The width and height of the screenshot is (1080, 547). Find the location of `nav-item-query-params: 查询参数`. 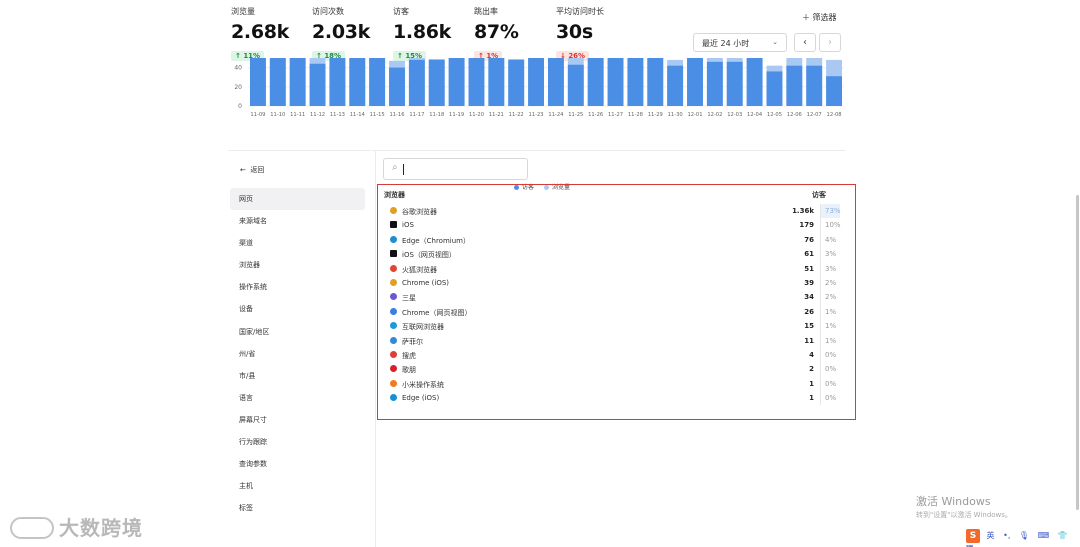

nav-item-query-params: 查询参数 is located at coordinates (297, 464).